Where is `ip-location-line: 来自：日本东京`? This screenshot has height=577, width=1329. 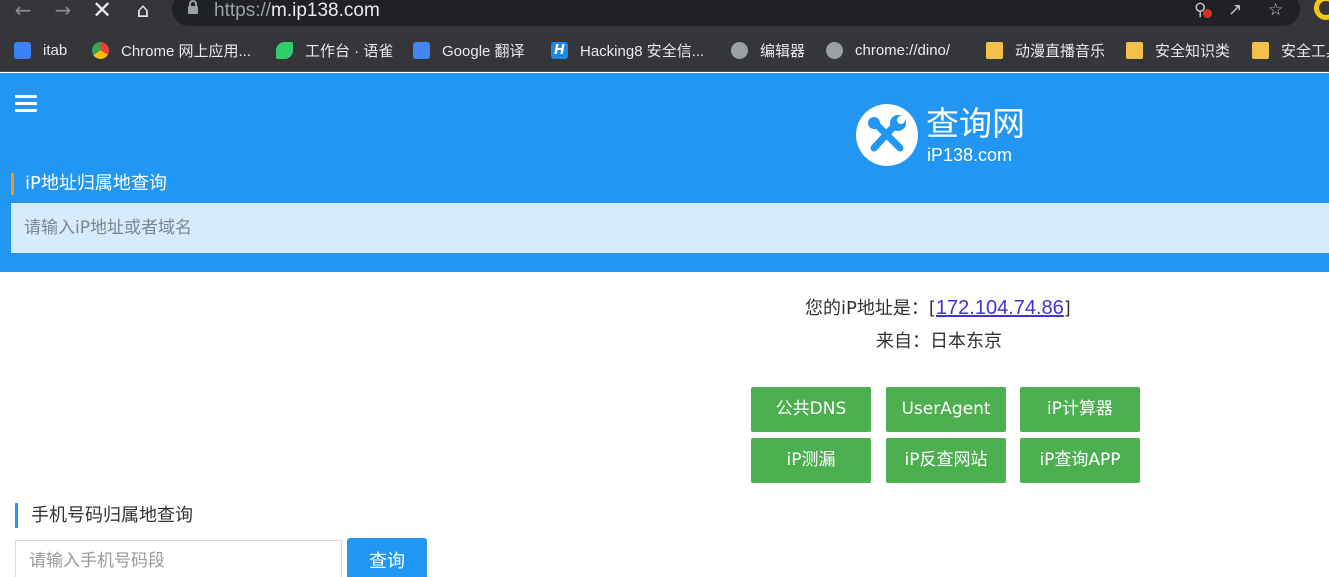
ip-location-line: 来自：日本东京 is located at coordinates (939, 342).